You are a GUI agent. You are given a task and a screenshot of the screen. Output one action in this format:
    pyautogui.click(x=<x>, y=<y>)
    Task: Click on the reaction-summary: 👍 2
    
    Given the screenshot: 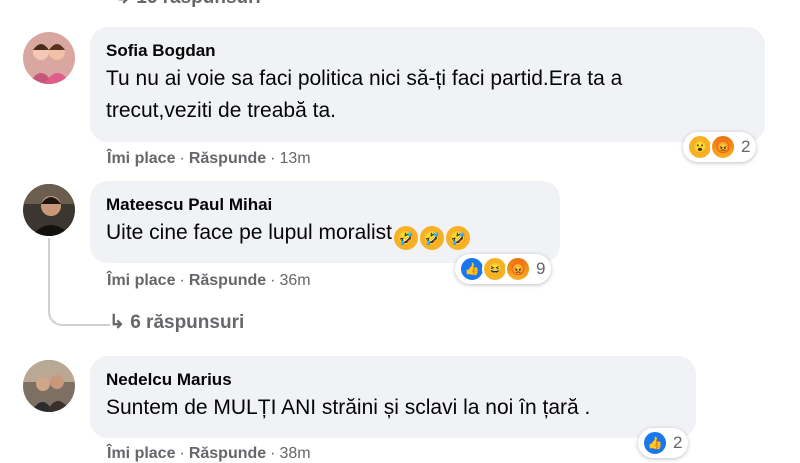 What is the action you would take?
    pyautogui.click(x=663, y=443)
    